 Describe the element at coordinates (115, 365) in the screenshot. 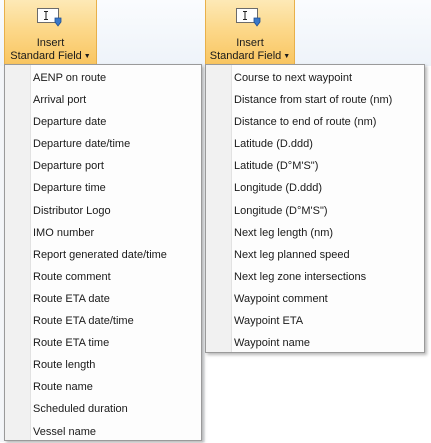

I see `menu-item-route-length: Route length` at that location.